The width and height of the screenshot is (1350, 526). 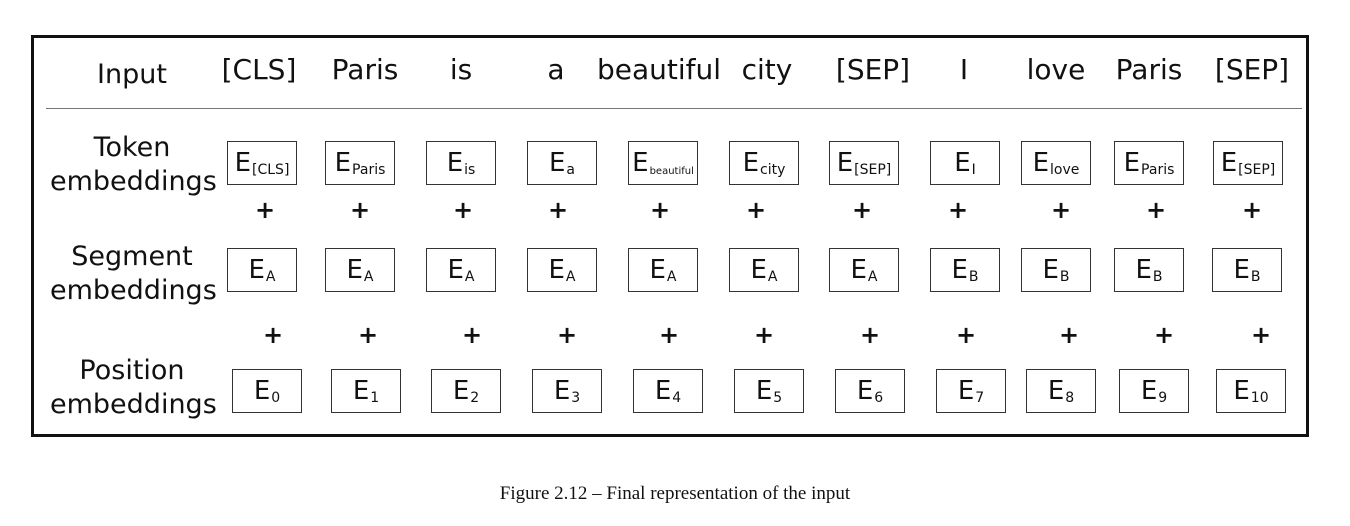 What do you see at coordinates (773, 170) in the screenshot?
I see `embedding-subscript: city` at bounding box center [773, 170].